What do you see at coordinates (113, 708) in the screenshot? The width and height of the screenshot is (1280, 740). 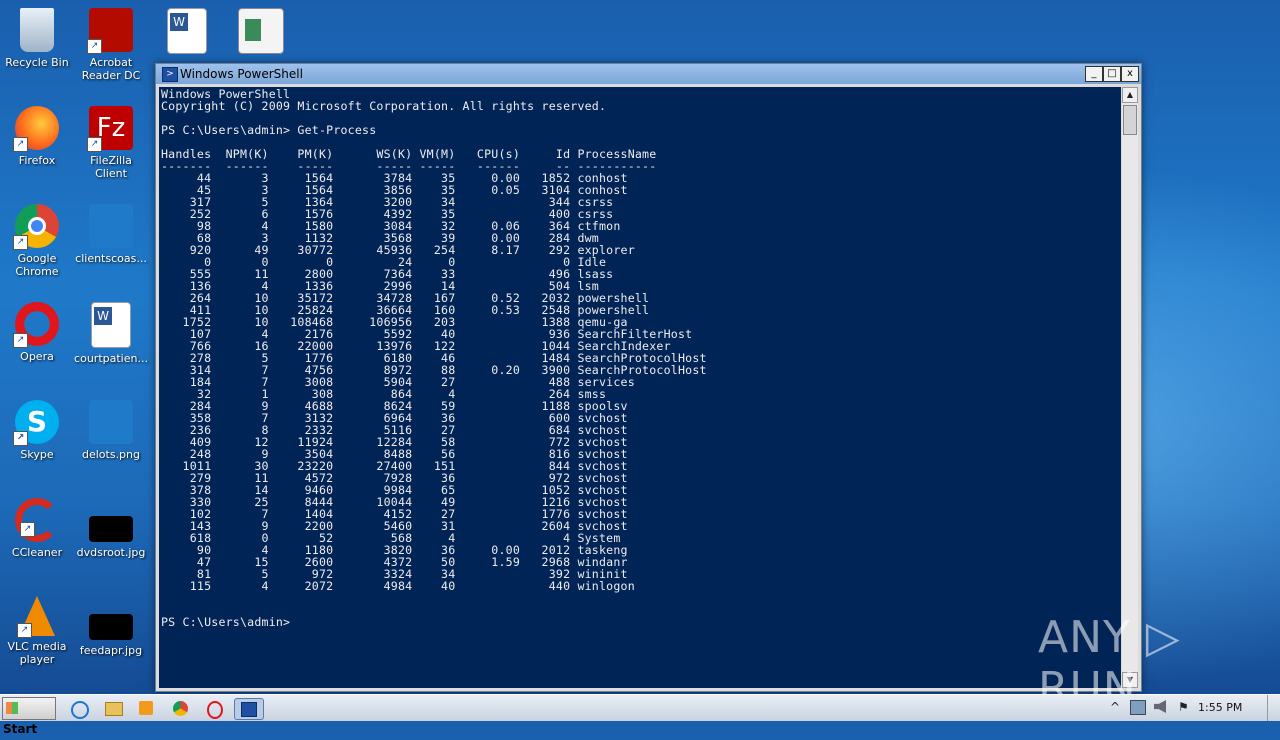 I see `explorer-icon` at bounding box center [113, 708].